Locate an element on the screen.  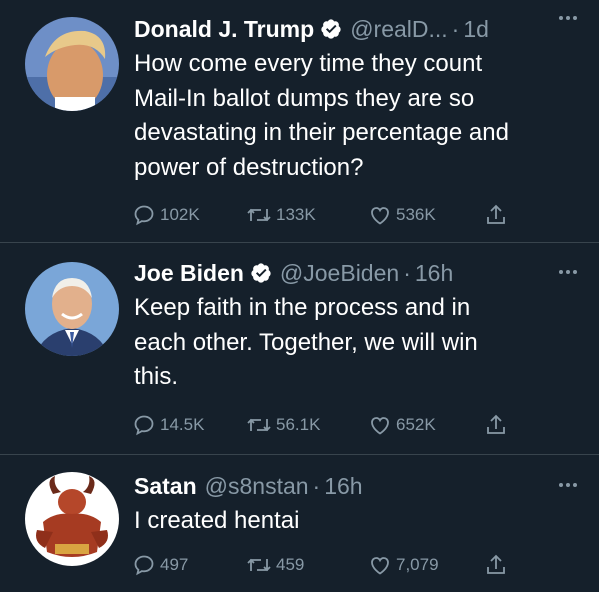
retweet-button: 459 is located at coordinates (275, 565).